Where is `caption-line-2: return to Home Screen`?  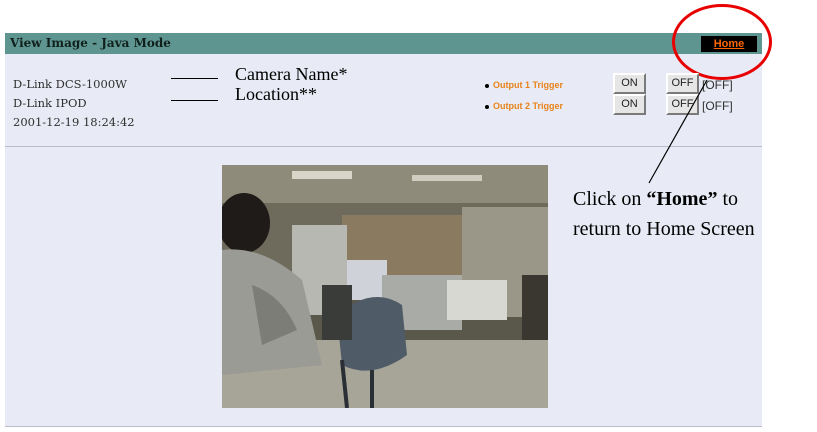 caption-line-2: return to Home Screen is located at coordinates (664, 229).